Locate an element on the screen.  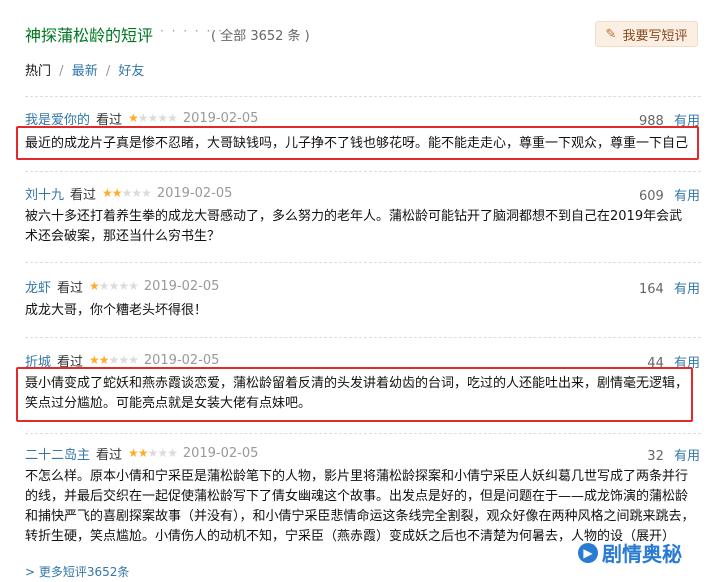
review-meta: 刘十九 看过 ★★★★★ 2019-02-05 is located at coordinates (129, 193).